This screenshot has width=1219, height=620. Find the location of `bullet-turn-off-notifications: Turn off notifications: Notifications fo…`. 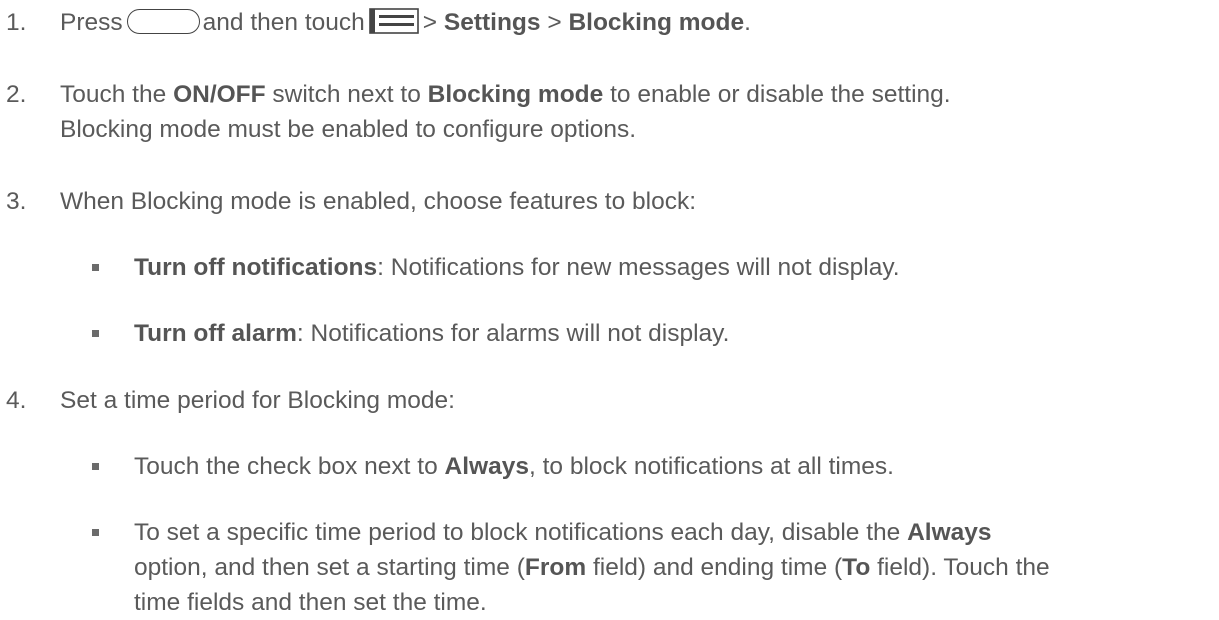

bullet-turn-off-notifications: Turn off notifications: Notifications fo… is located at coordinates (517, 267).